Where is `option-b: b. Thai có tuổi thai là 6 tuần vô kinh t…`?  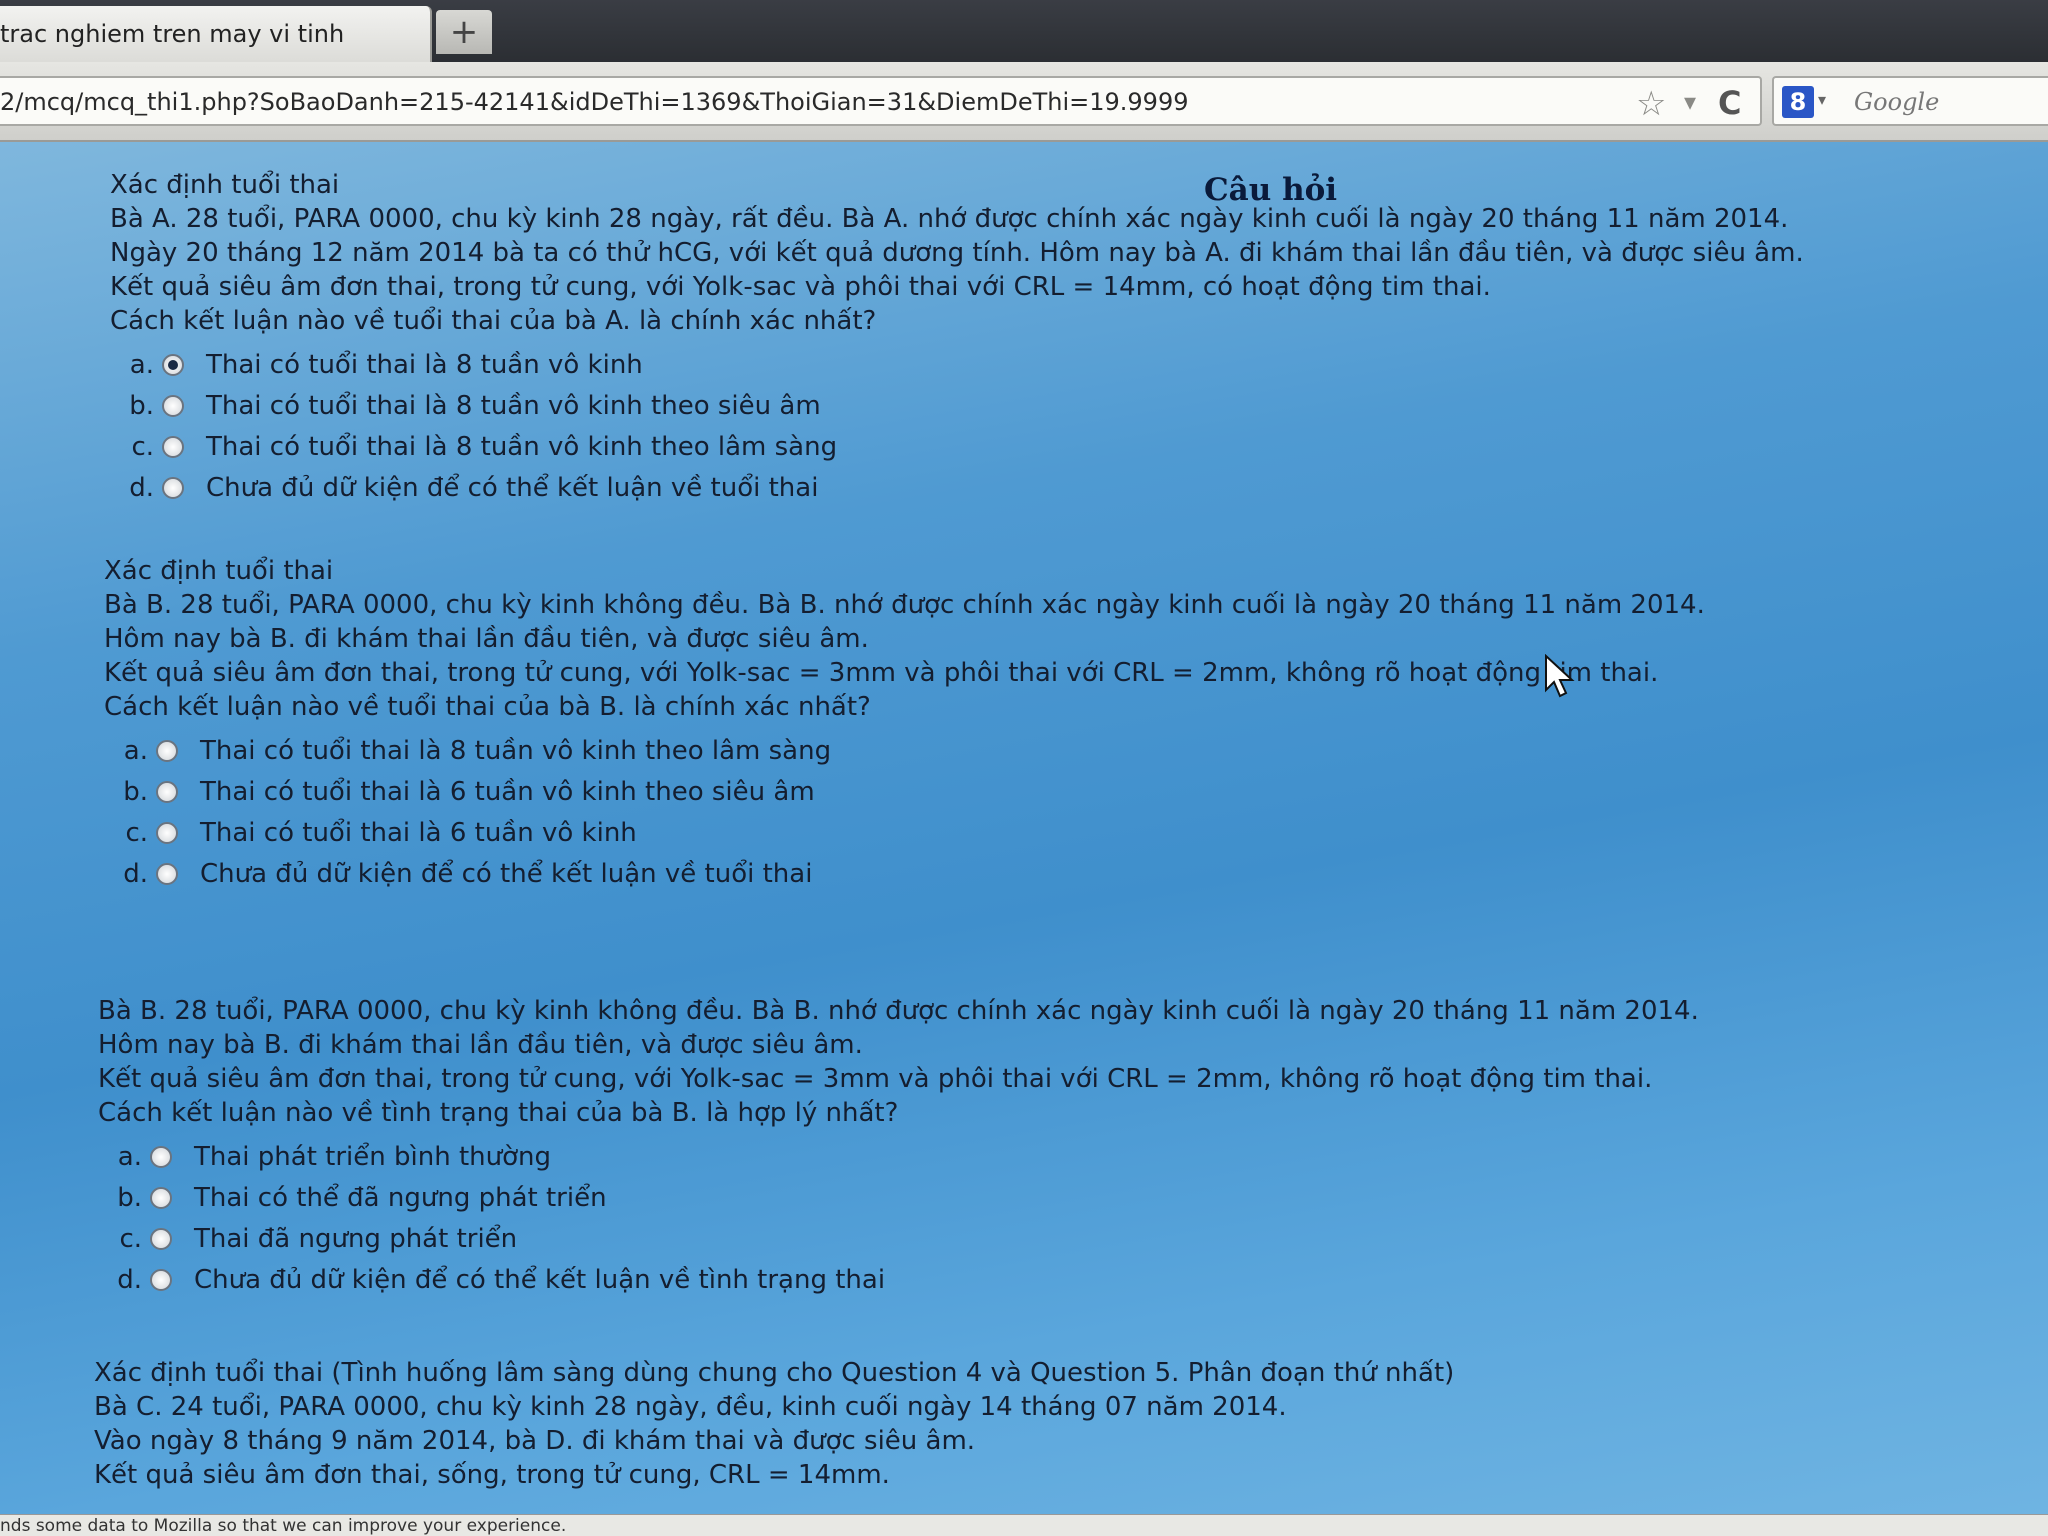
option-b: b. Thai có tuổi thai là 6 tuần vô kinh t… is located at coordinates (904, 791).